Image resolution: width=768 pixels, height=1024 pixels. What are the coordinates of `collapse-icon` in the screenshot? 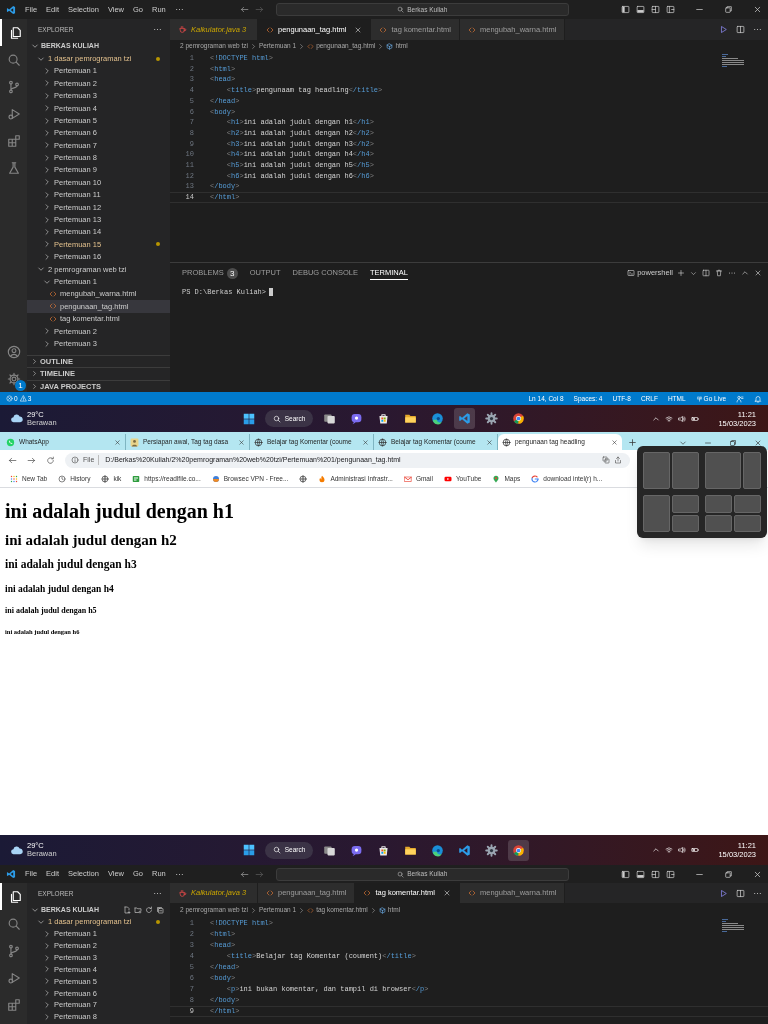 It's located at (160, 909).